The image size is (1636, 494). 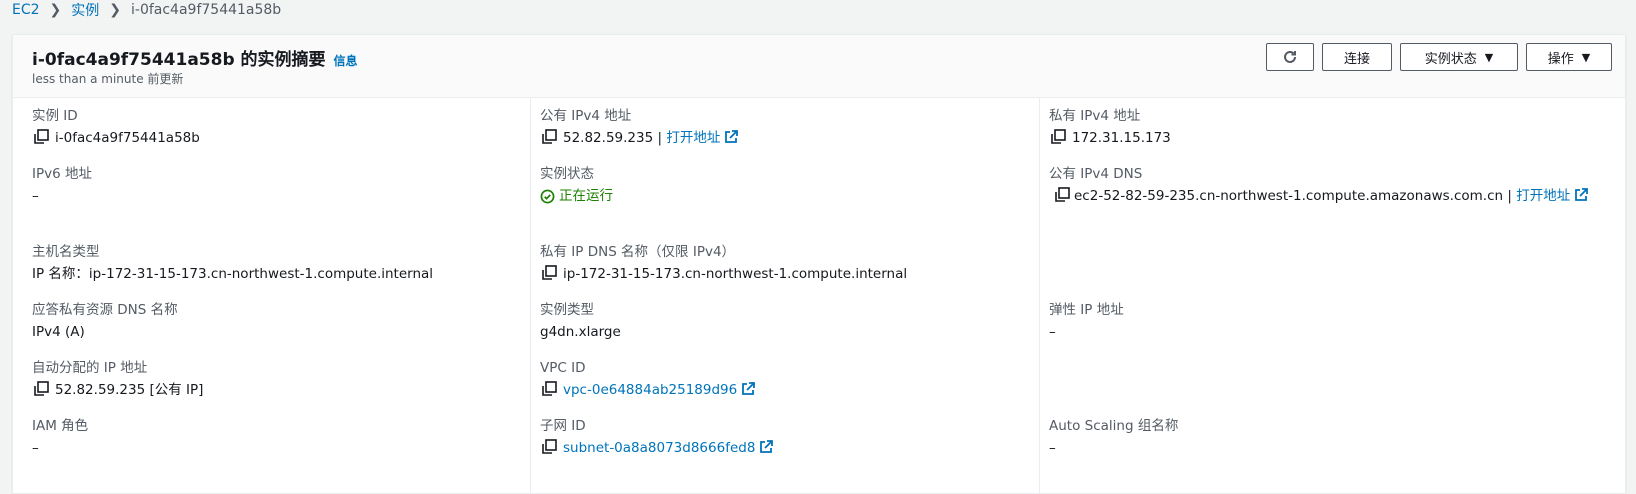 I want to click on field-answer-dns: 应答私有资源 DNS 名称 IPv4 (A), so click(x=276, y=321).